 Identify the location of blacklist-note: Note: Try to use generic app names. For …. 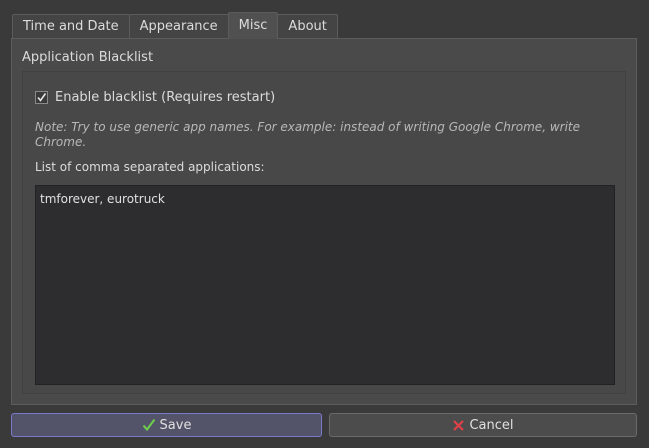
(307, 134).